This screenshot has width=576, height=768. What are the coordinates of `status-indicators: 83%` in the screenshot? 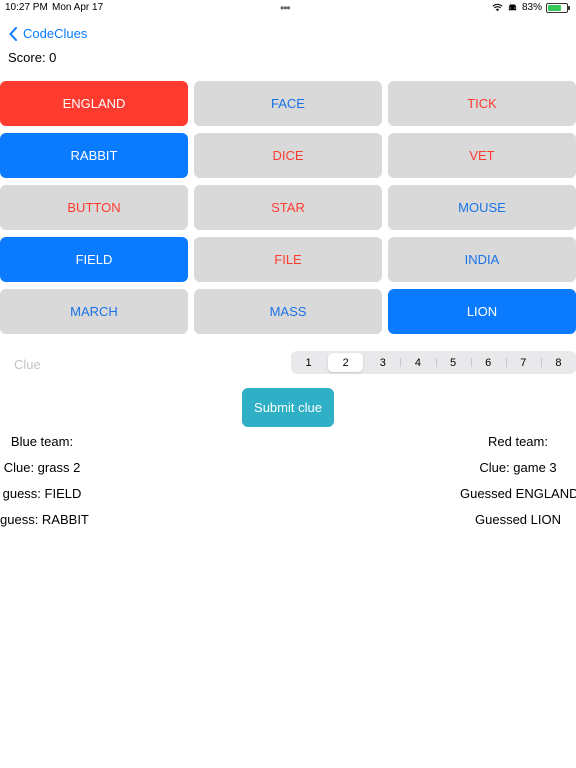 It's located at (531, 7).